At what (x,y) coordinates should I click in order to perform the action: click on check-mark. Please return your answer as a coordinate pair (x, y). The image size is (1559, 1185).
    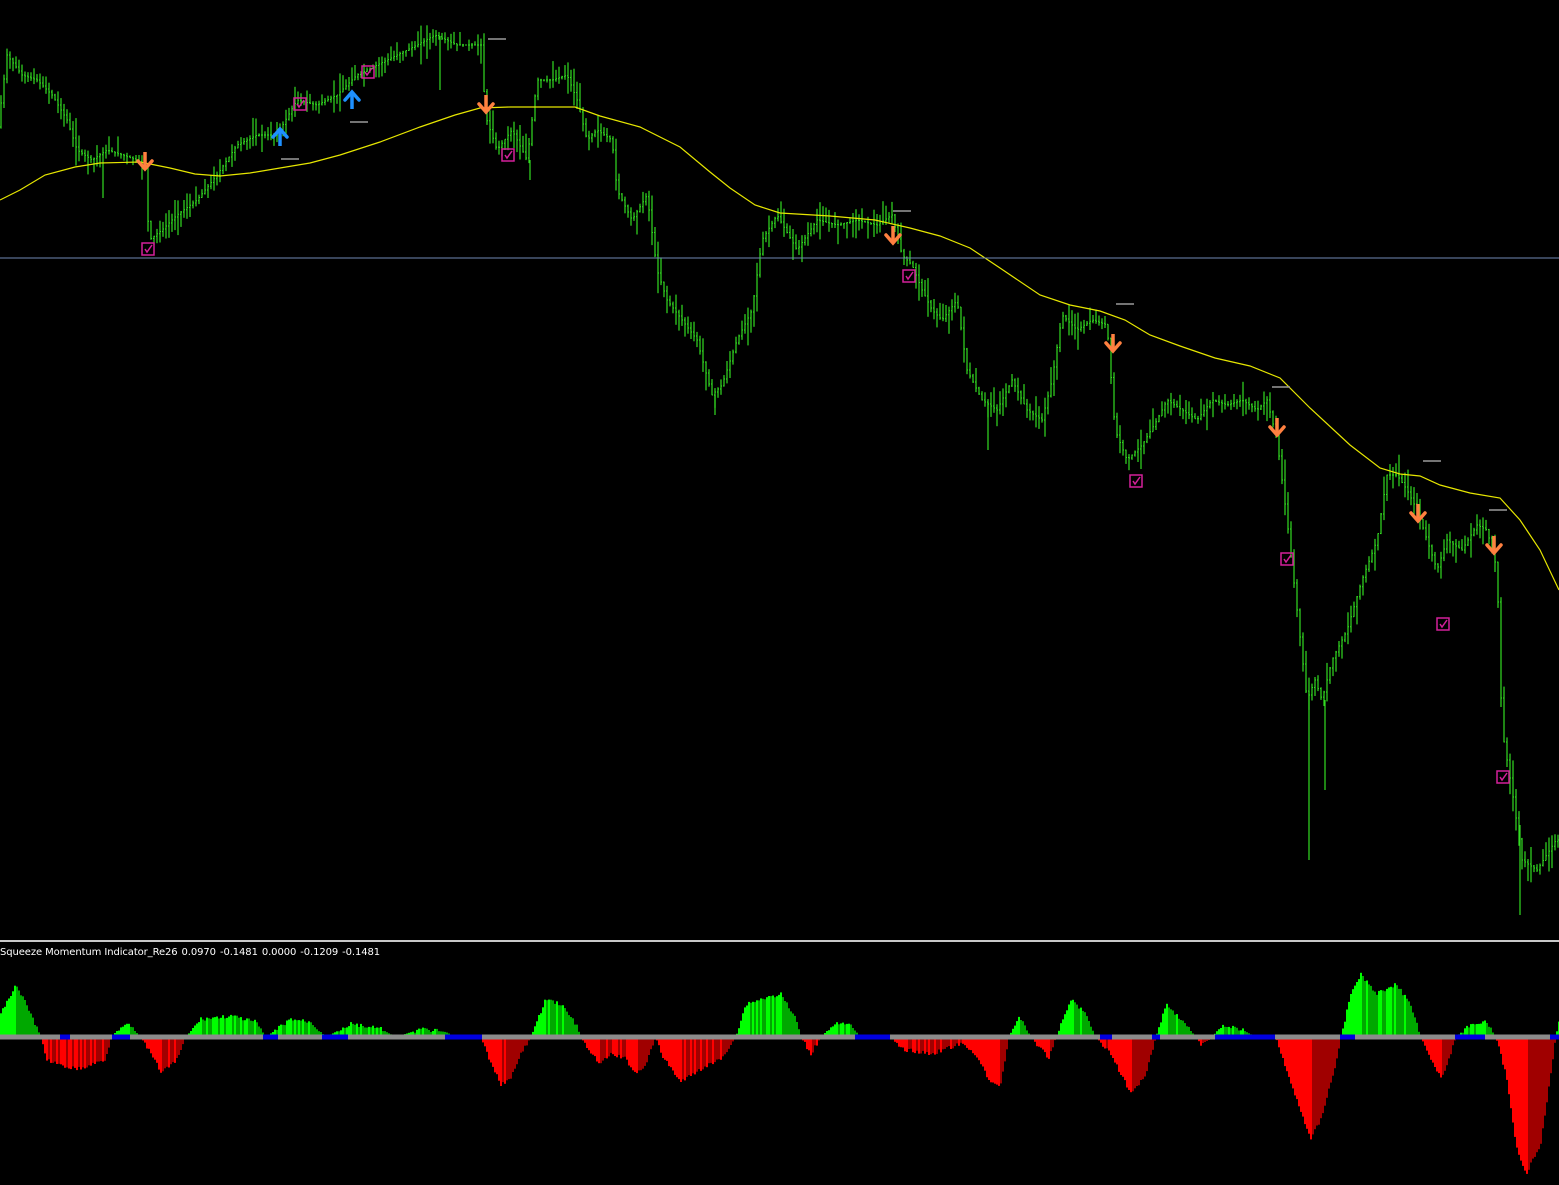
    Looking at the image, I should click on (1503, 777).